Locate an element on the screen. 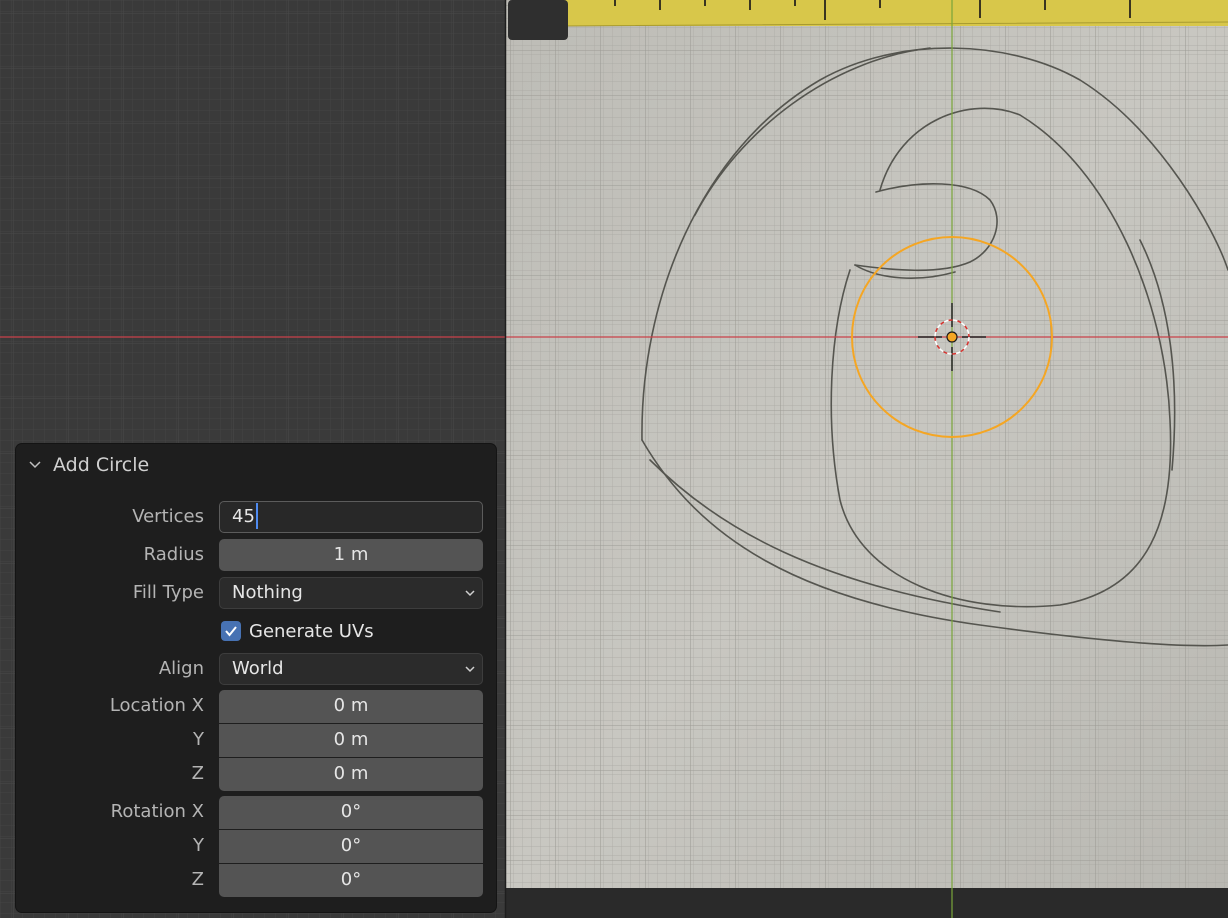 This screenshot has width=1228, height=918. rotation-y-field: 0° is located at coordinates (351, 846).